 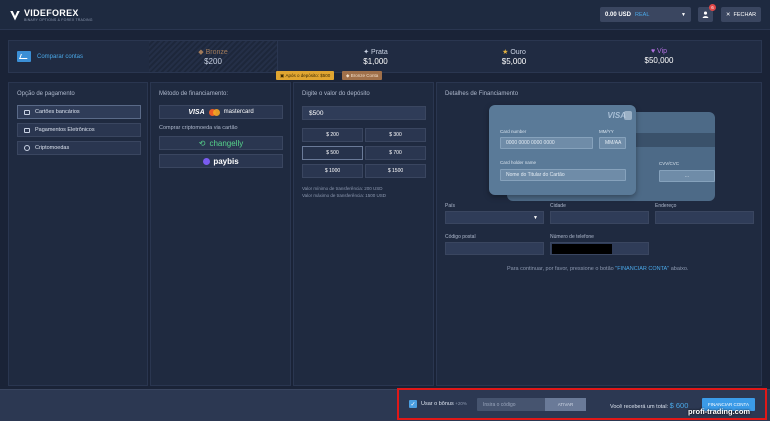 What do you see at coordinates (712, 7) in the screenshot?
I see `notification-badge: 6` at bounding box center [712, 7].